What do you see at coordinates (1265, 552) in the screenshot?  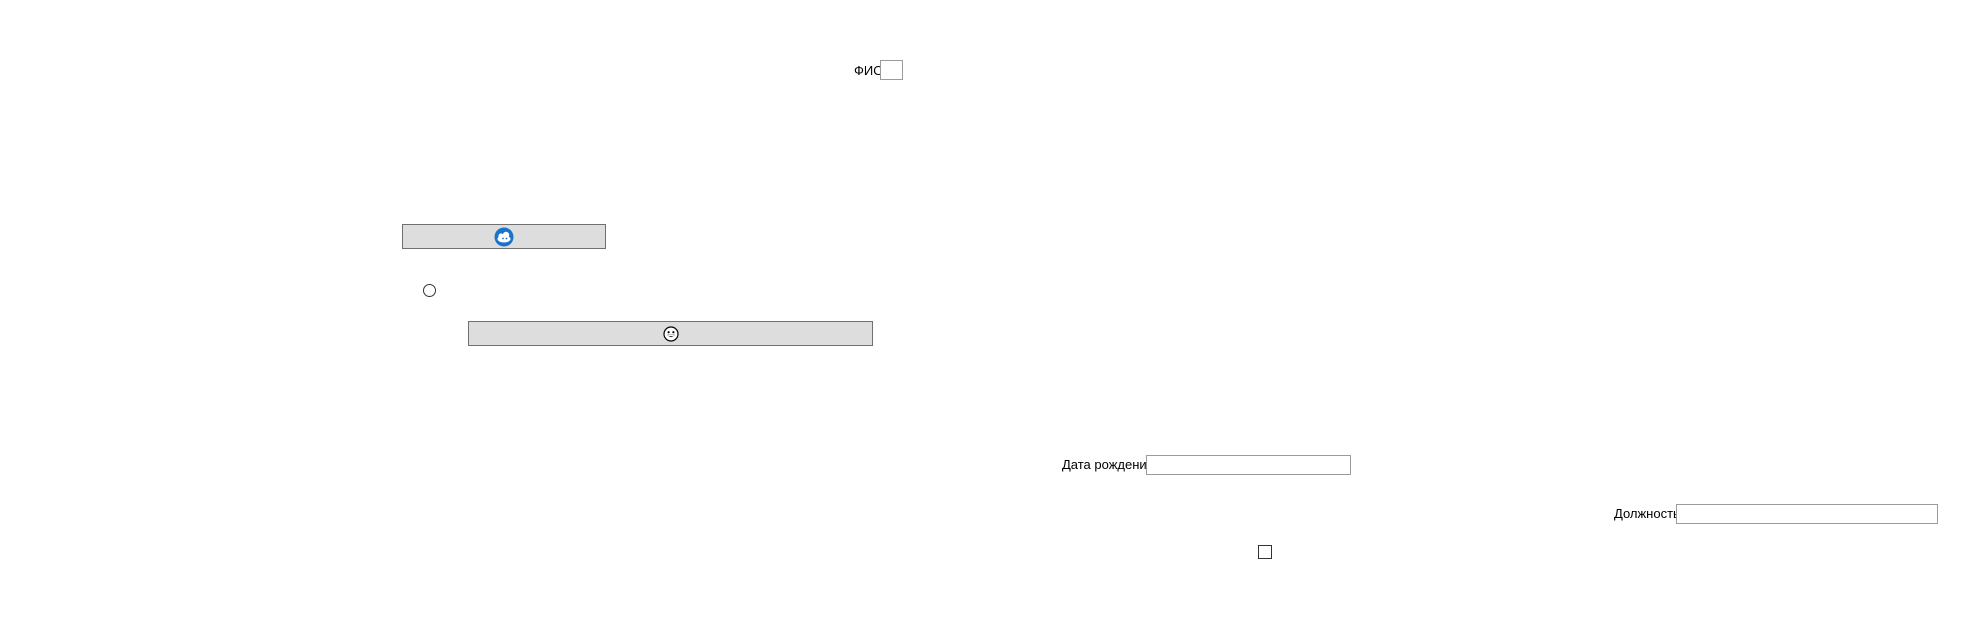 I see `checkbox` at bounding box center [1265, 552].